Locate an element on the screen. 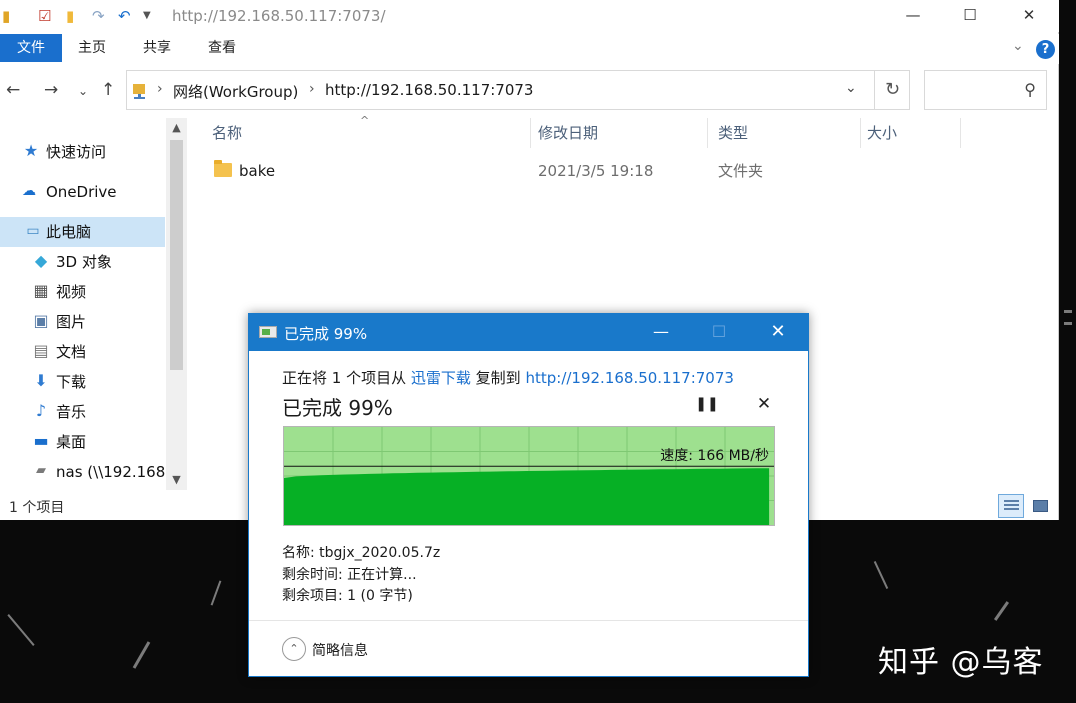 The image size is (1076, 703). large-icons-view-icon is located at coordinates (1040, 506).